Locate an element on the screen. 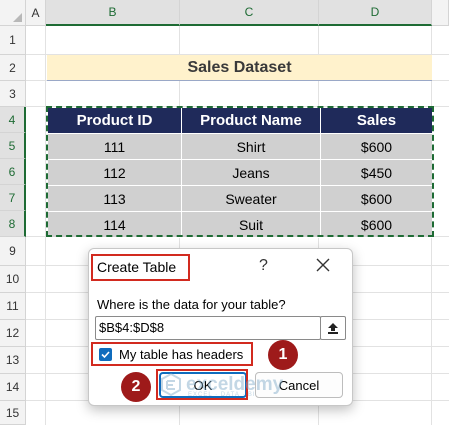 Image resolution: width=449 pixels, height=425 pixels. cell-product-id: 114 is located at coordinates (114, 224).